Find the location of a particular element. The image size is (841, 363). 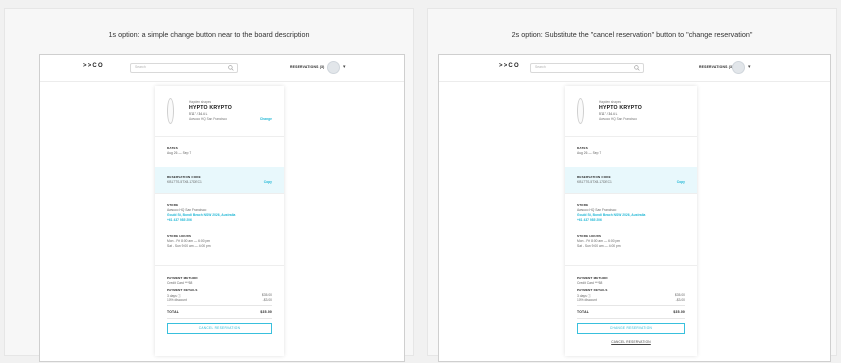

change-board-link: Change is located at coordinates (266, 119).